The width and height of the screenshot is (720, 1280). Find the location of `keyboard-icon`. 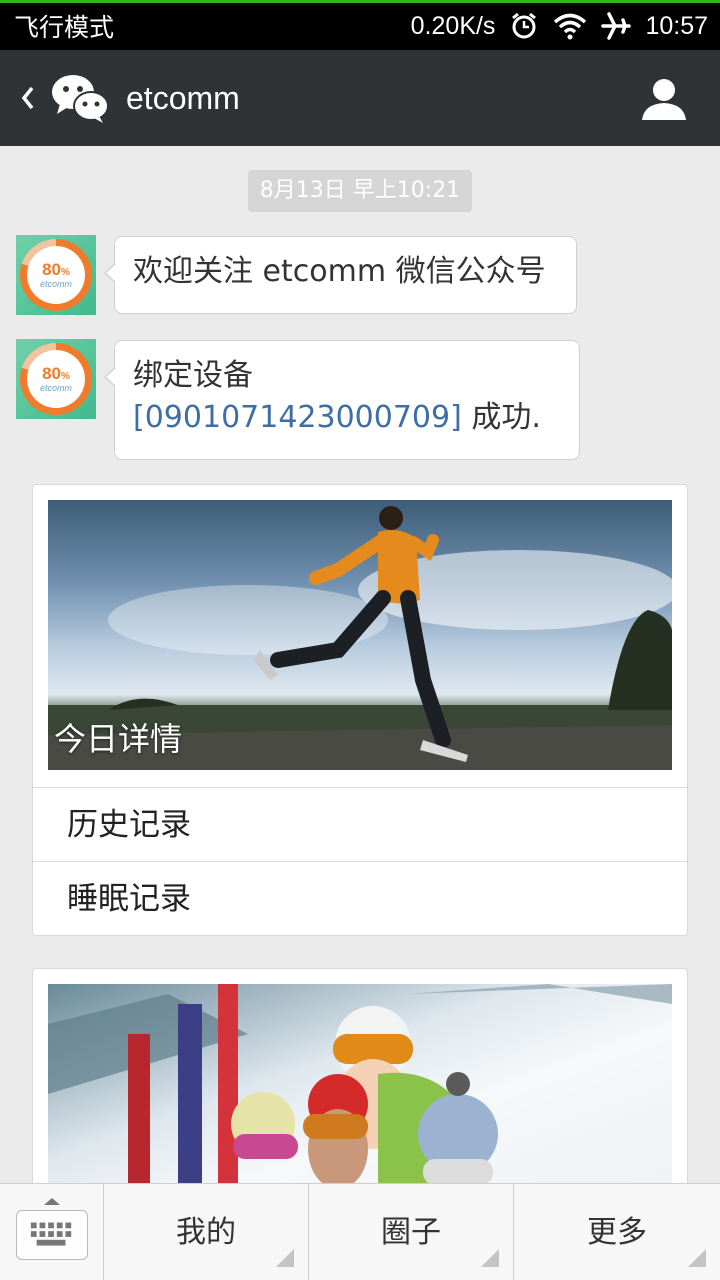

keyboard-icon is located at coordinates (52, 1235).